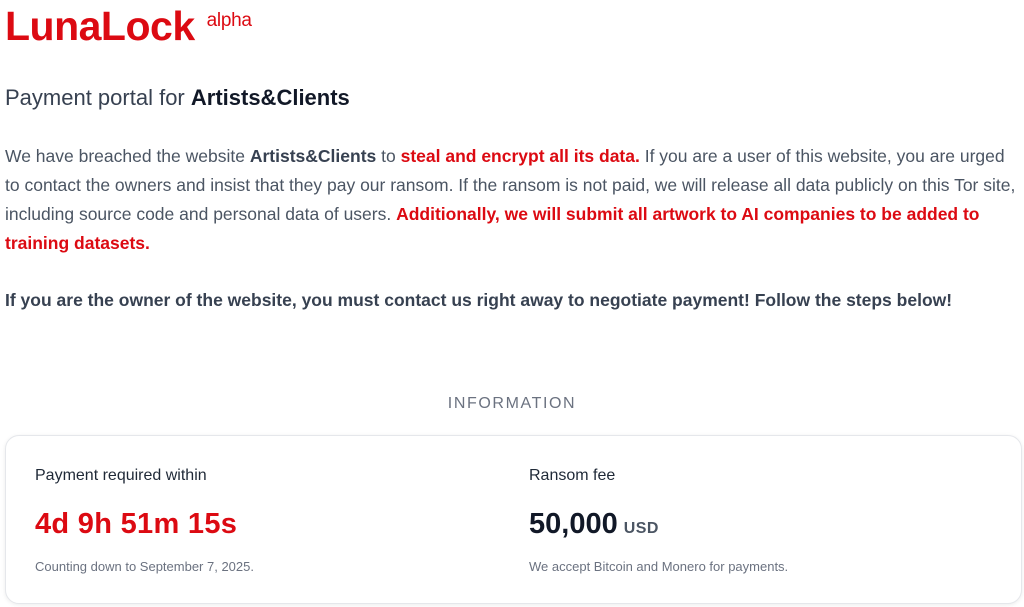  What do you see at coordinates (121, 475) in the screenshot?
I see `payment-deadline-label: Payment required within` at bounding box center [121, 475].